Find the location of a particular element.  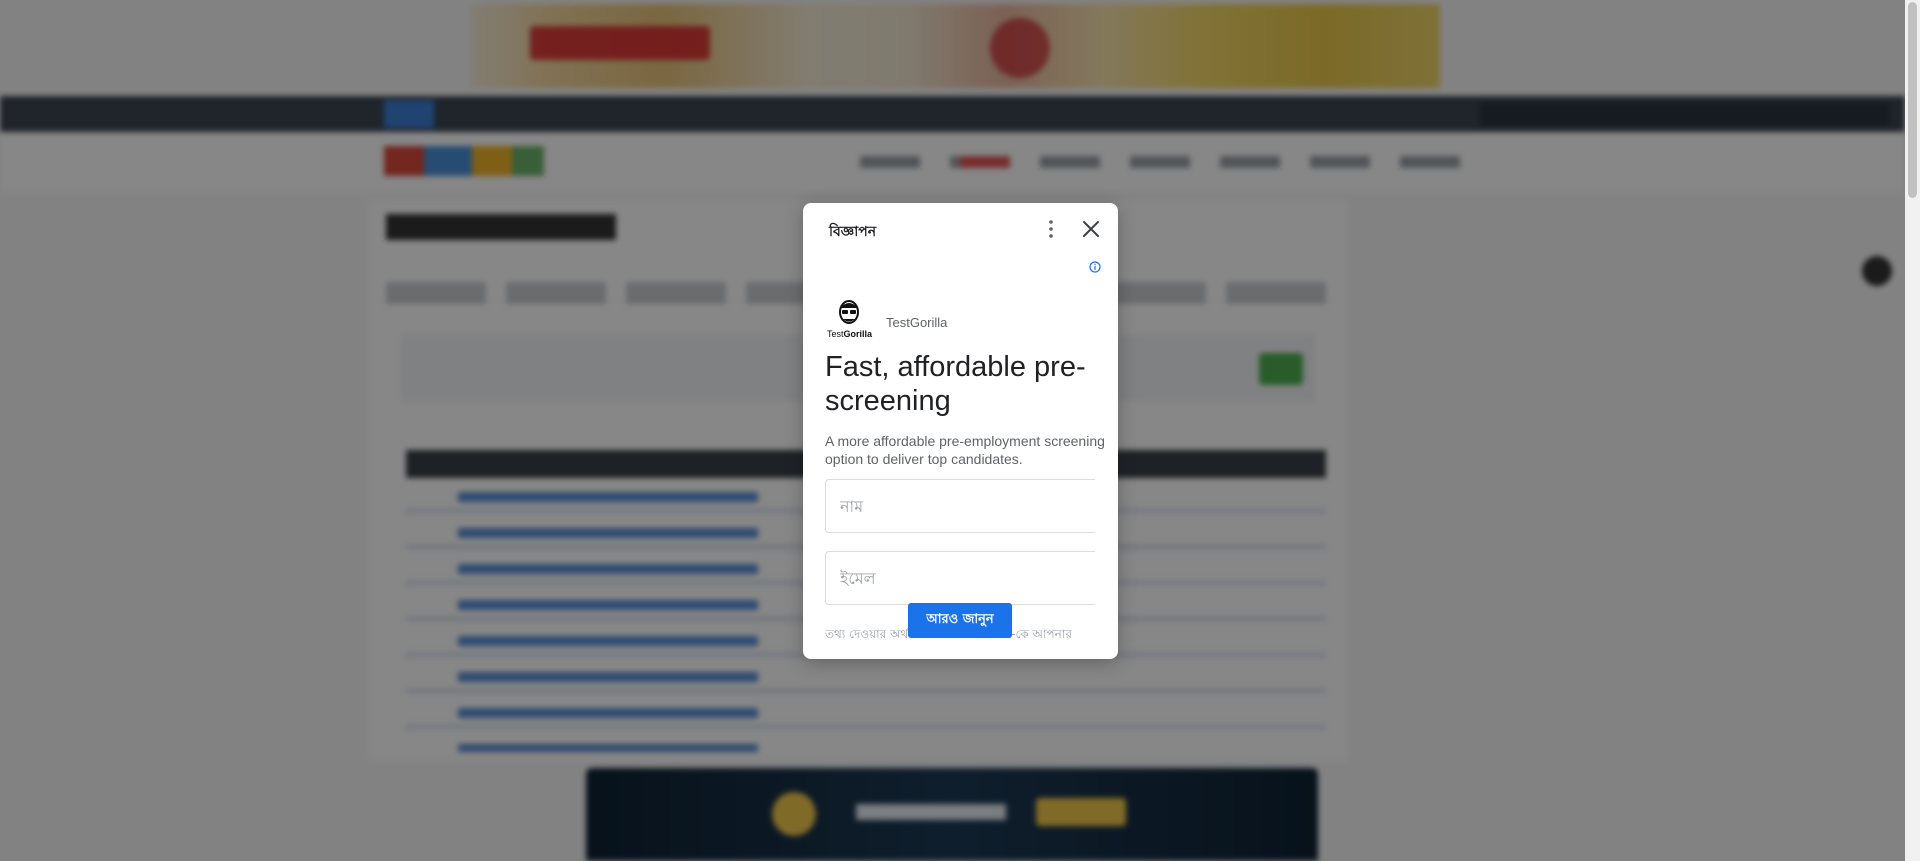

ad-label: বিজ্ঞাপন is located at coordinates (853, 231).